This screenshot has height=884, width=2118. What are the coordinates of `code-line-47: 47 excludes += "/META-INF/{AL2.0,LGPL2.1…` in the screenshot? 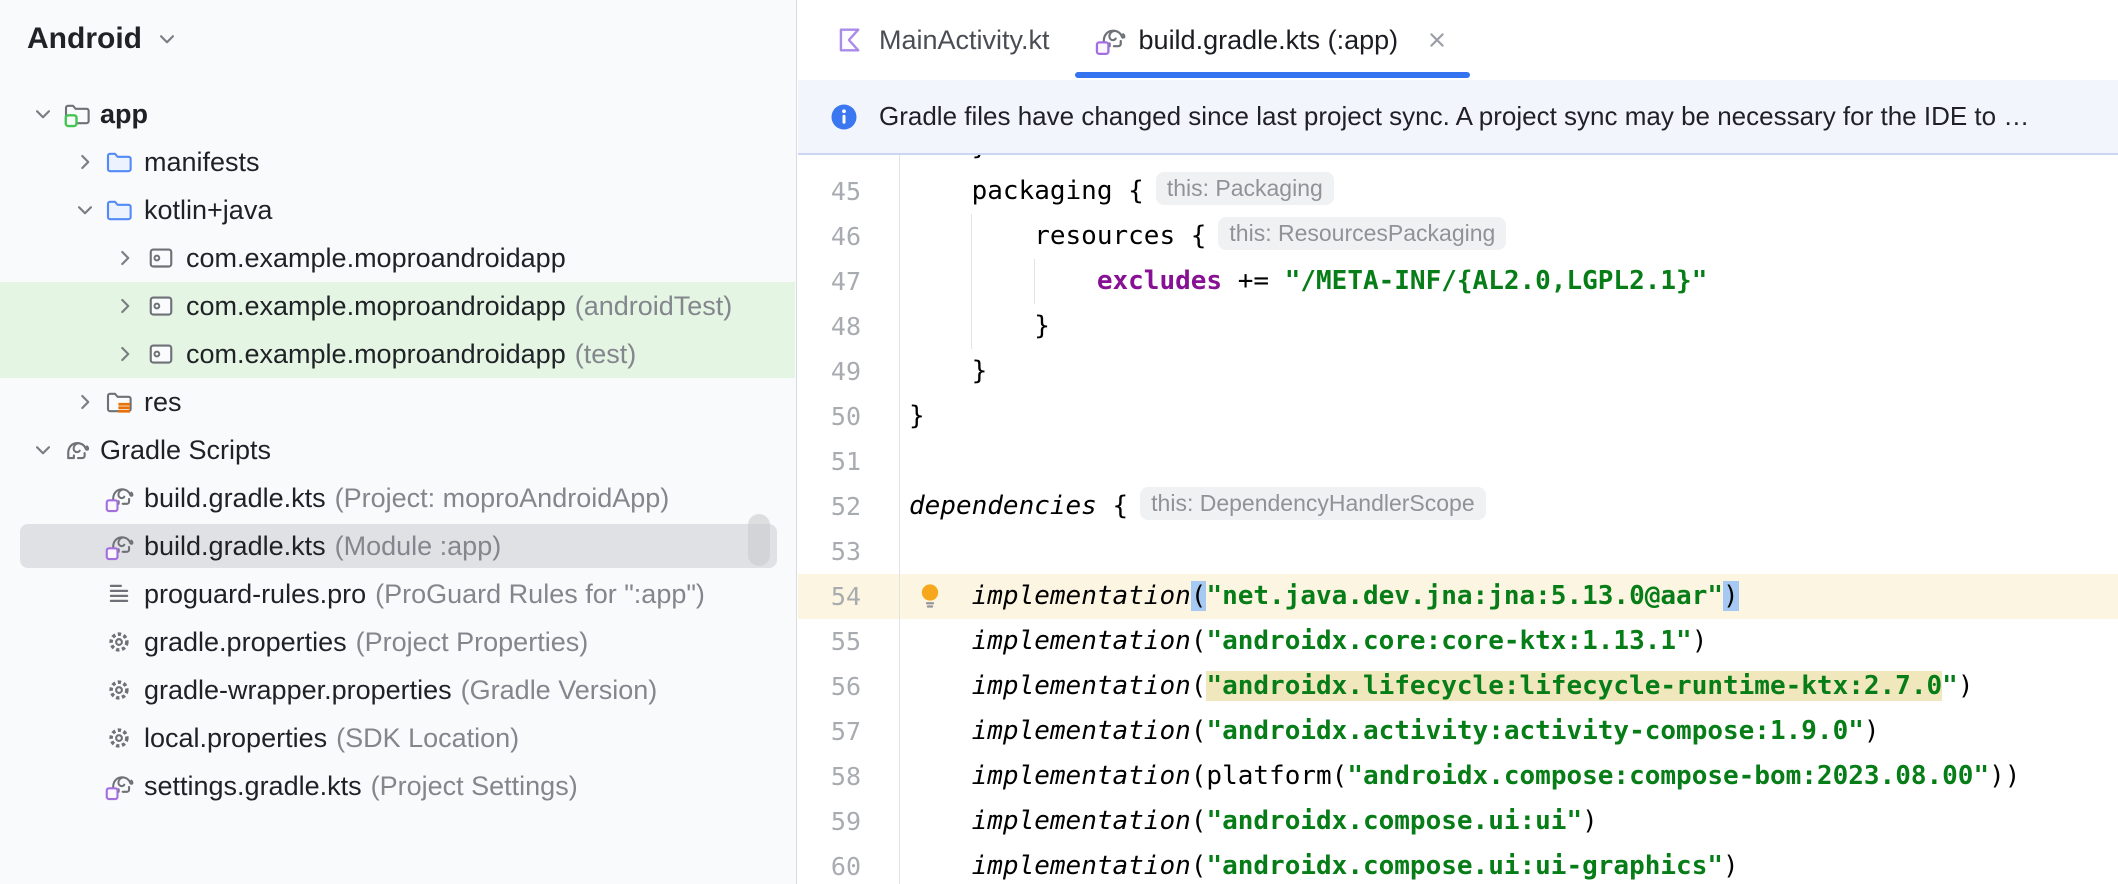 It's located at (1458, 281).